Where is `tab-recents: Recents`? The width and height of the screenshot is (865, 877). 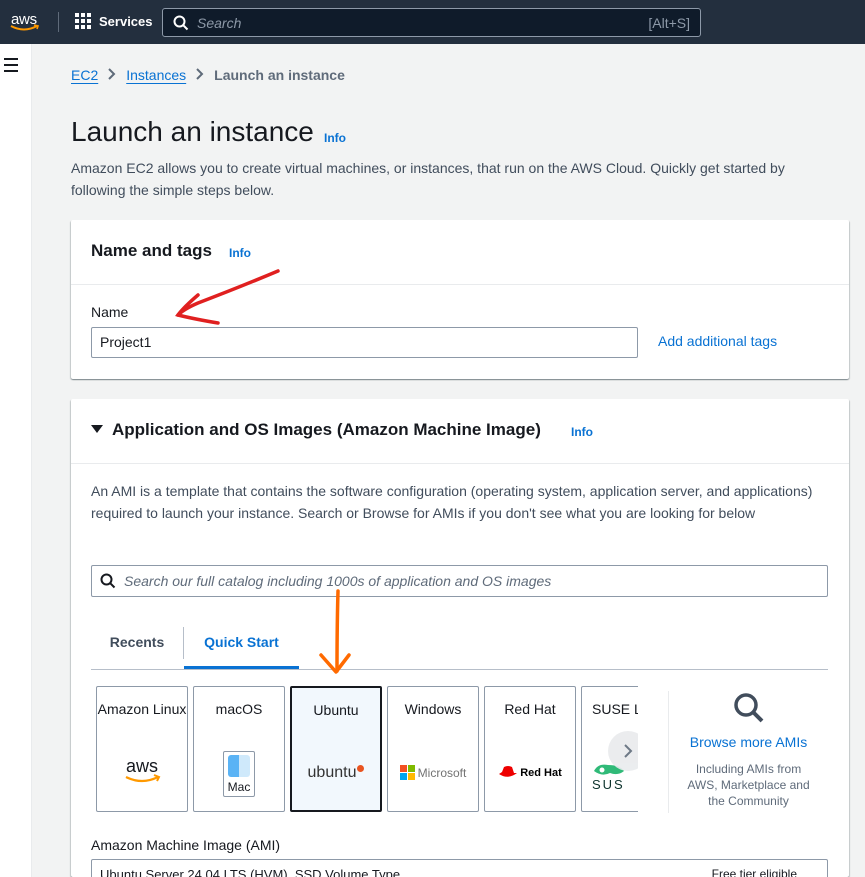
tab-recents: Recents is located at coordinates (137, 643).